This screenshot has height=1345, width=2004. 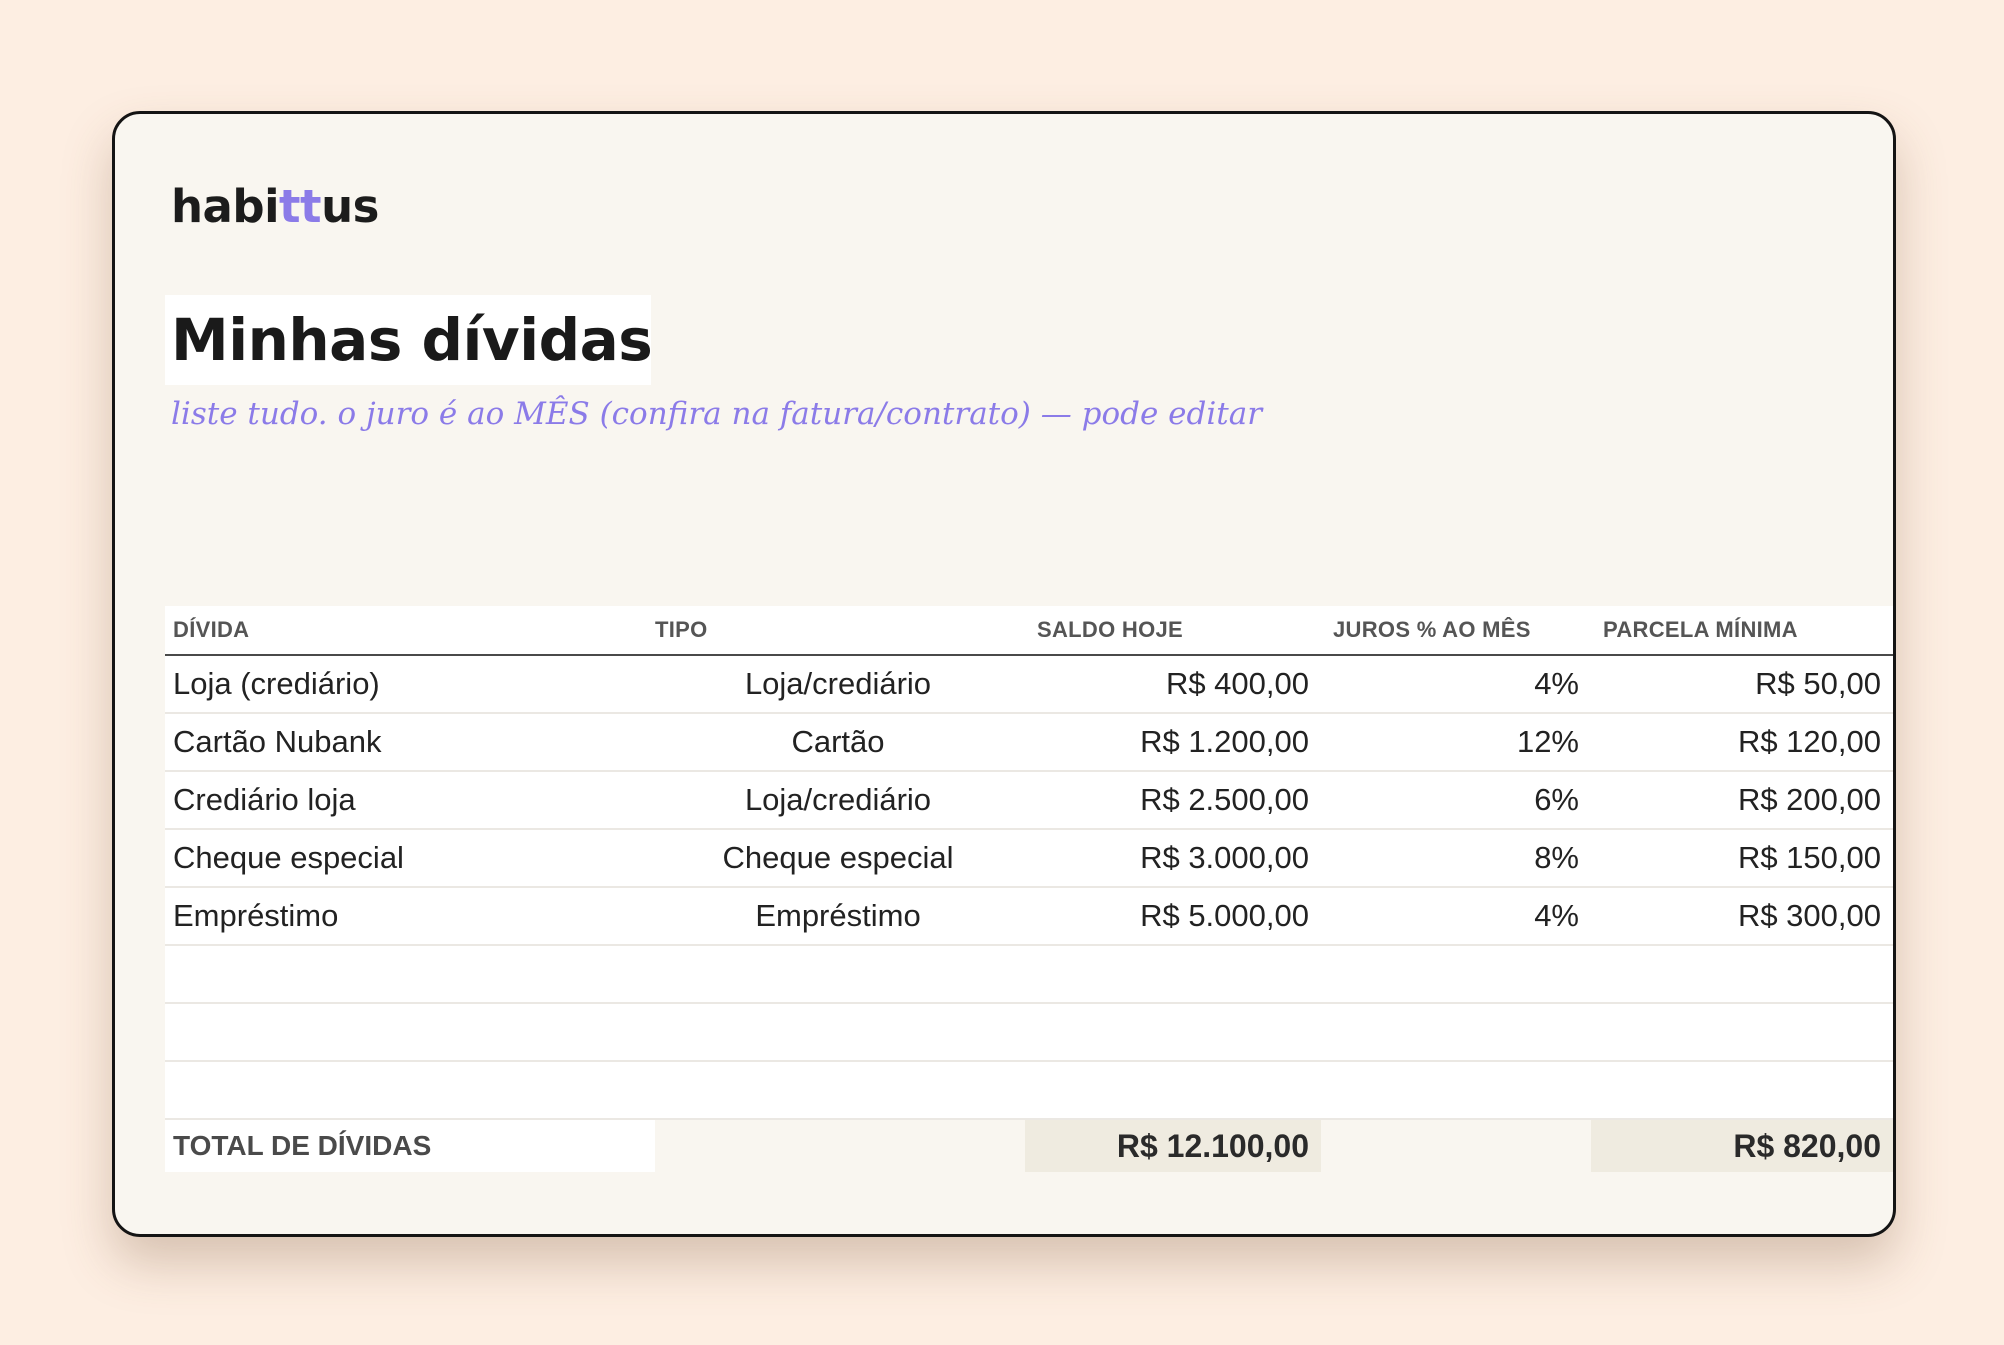 I want to click on cell-saldo: R$ 1.200,00, so click(x=1173, y=742).